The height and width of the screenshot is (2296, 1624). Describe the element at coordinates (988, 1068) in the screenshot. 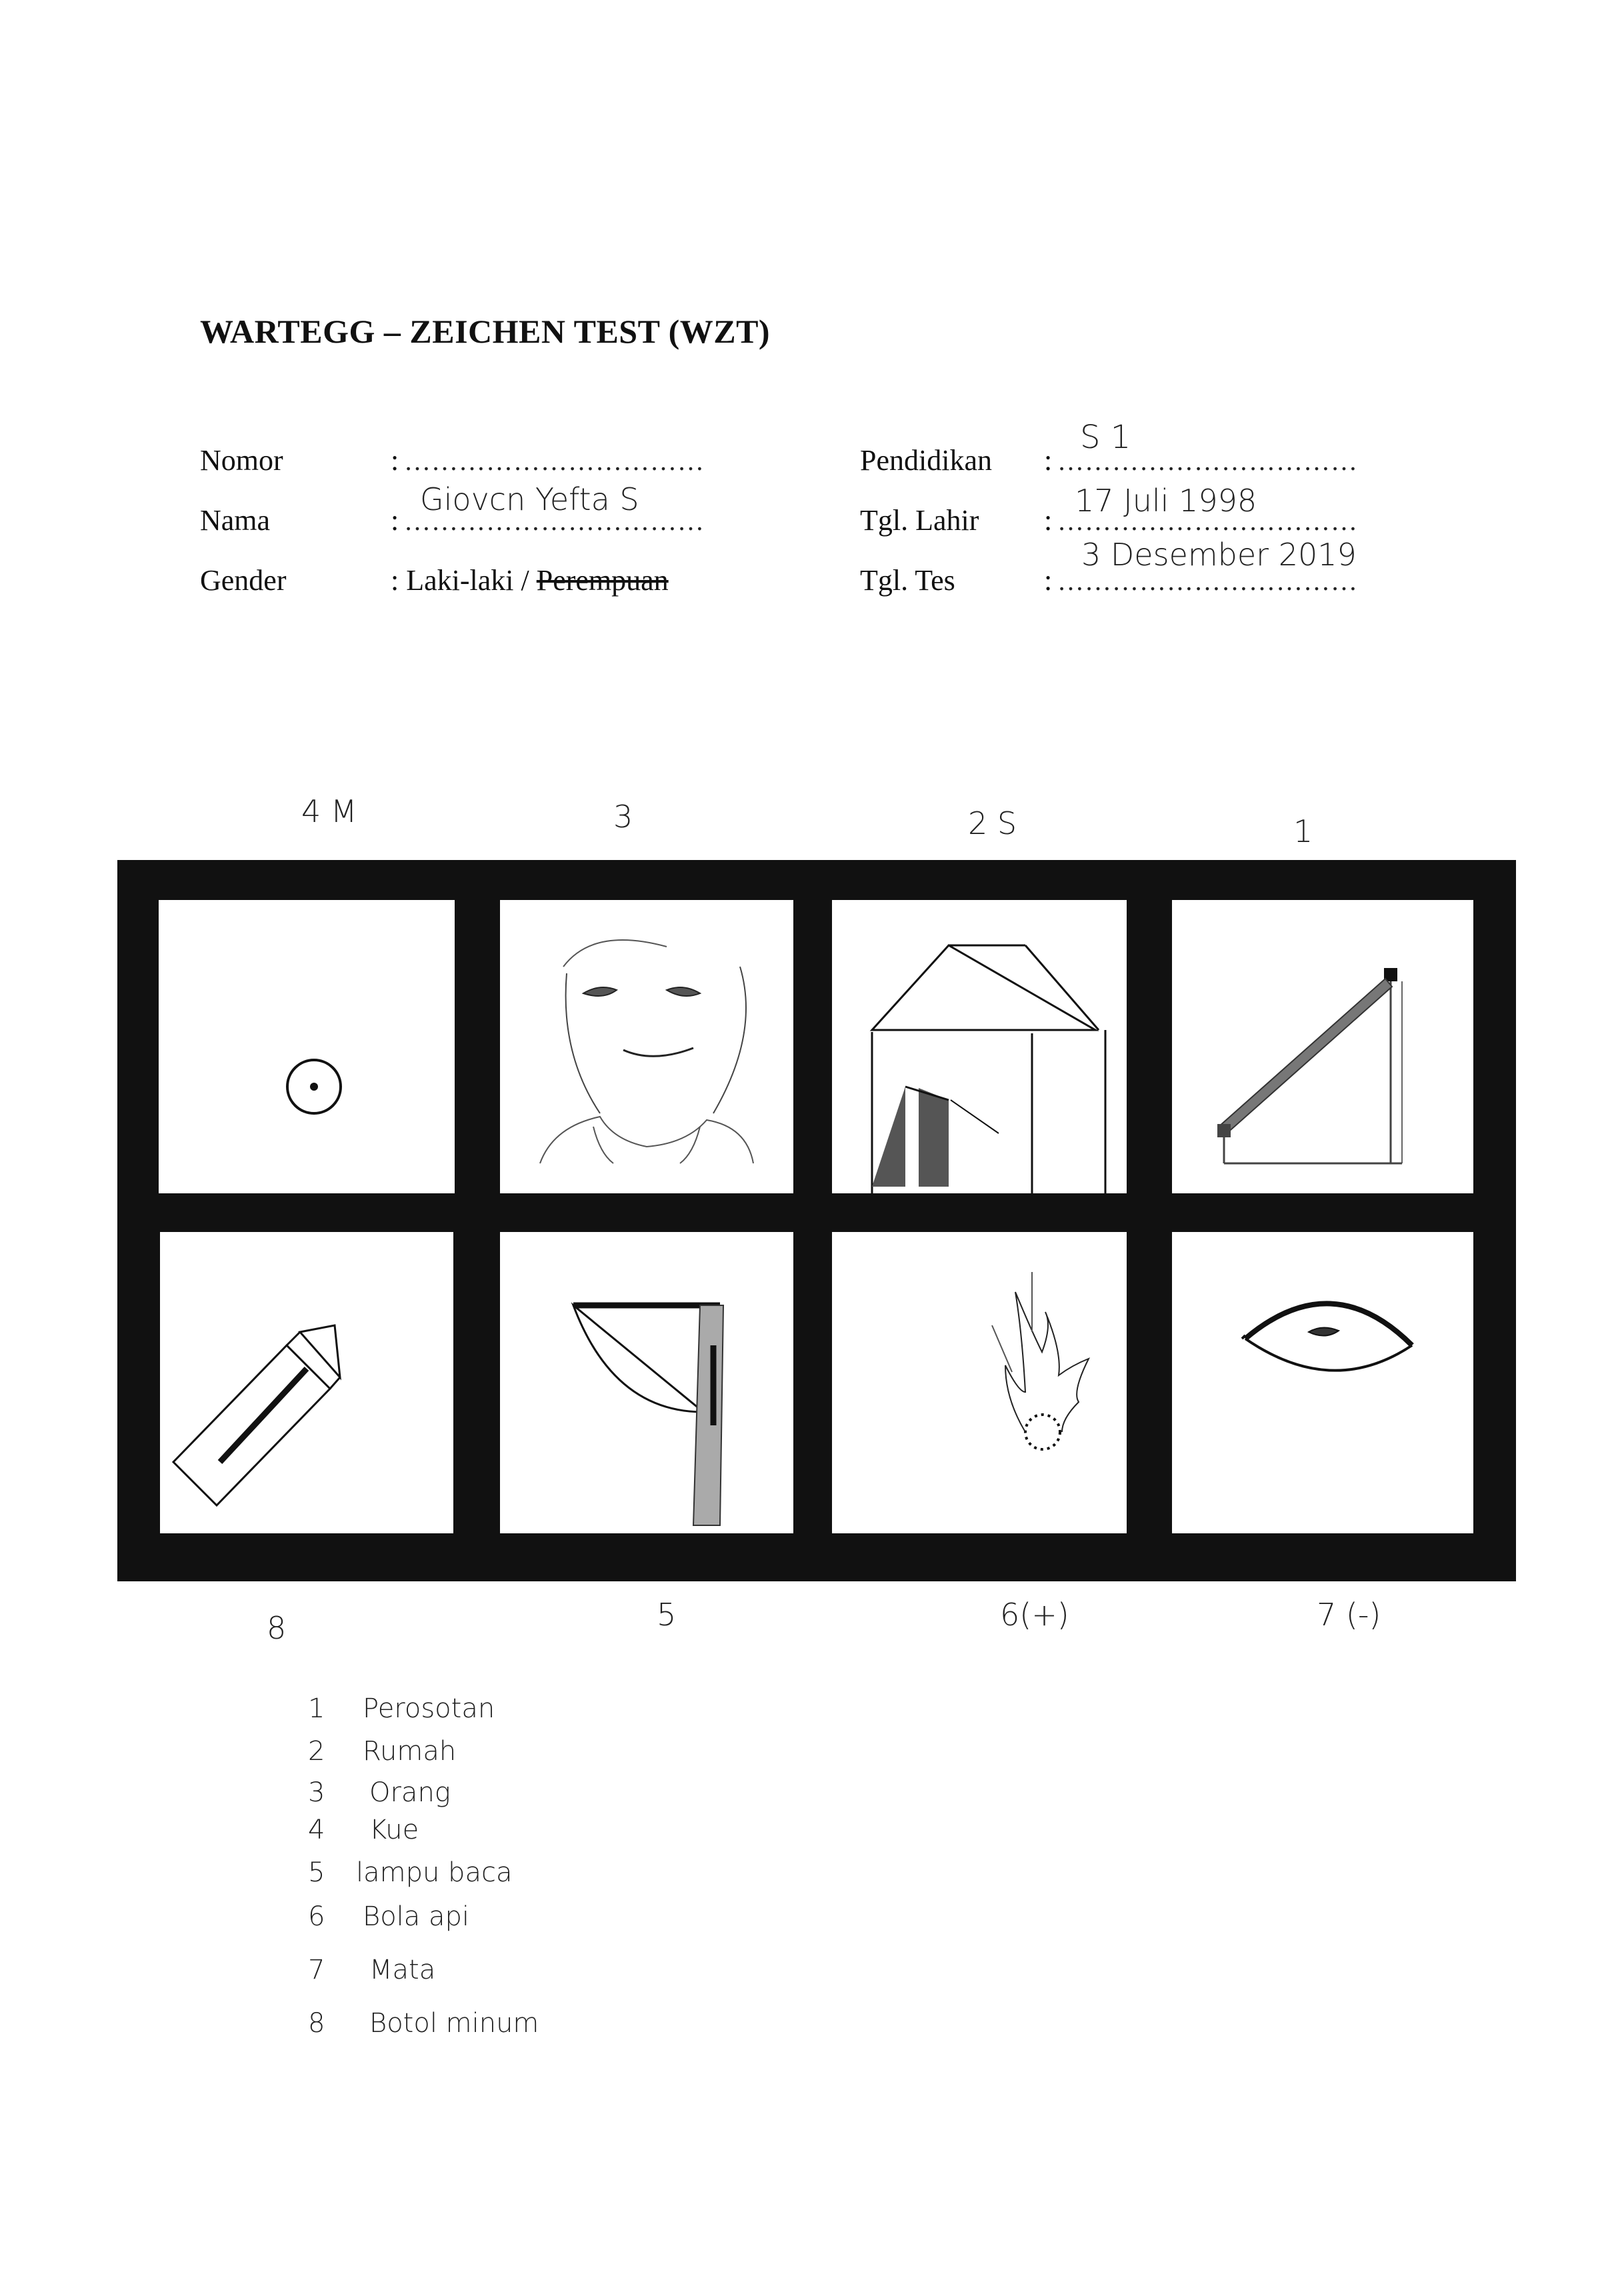

I see `drawing-house-icon` at that location.